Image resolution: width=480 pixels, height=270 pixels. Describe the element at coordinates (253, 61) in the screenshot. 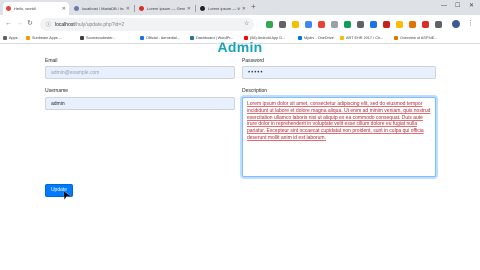

I see `password-label: Password` at that location.